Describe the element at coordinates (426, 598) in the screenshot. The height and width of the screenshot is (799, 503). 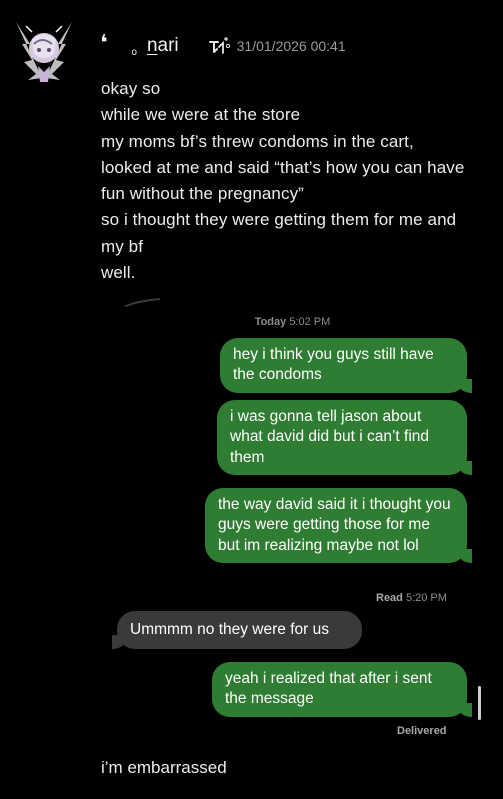
I see `read-receipt-time: 5:20 PM` at that location.